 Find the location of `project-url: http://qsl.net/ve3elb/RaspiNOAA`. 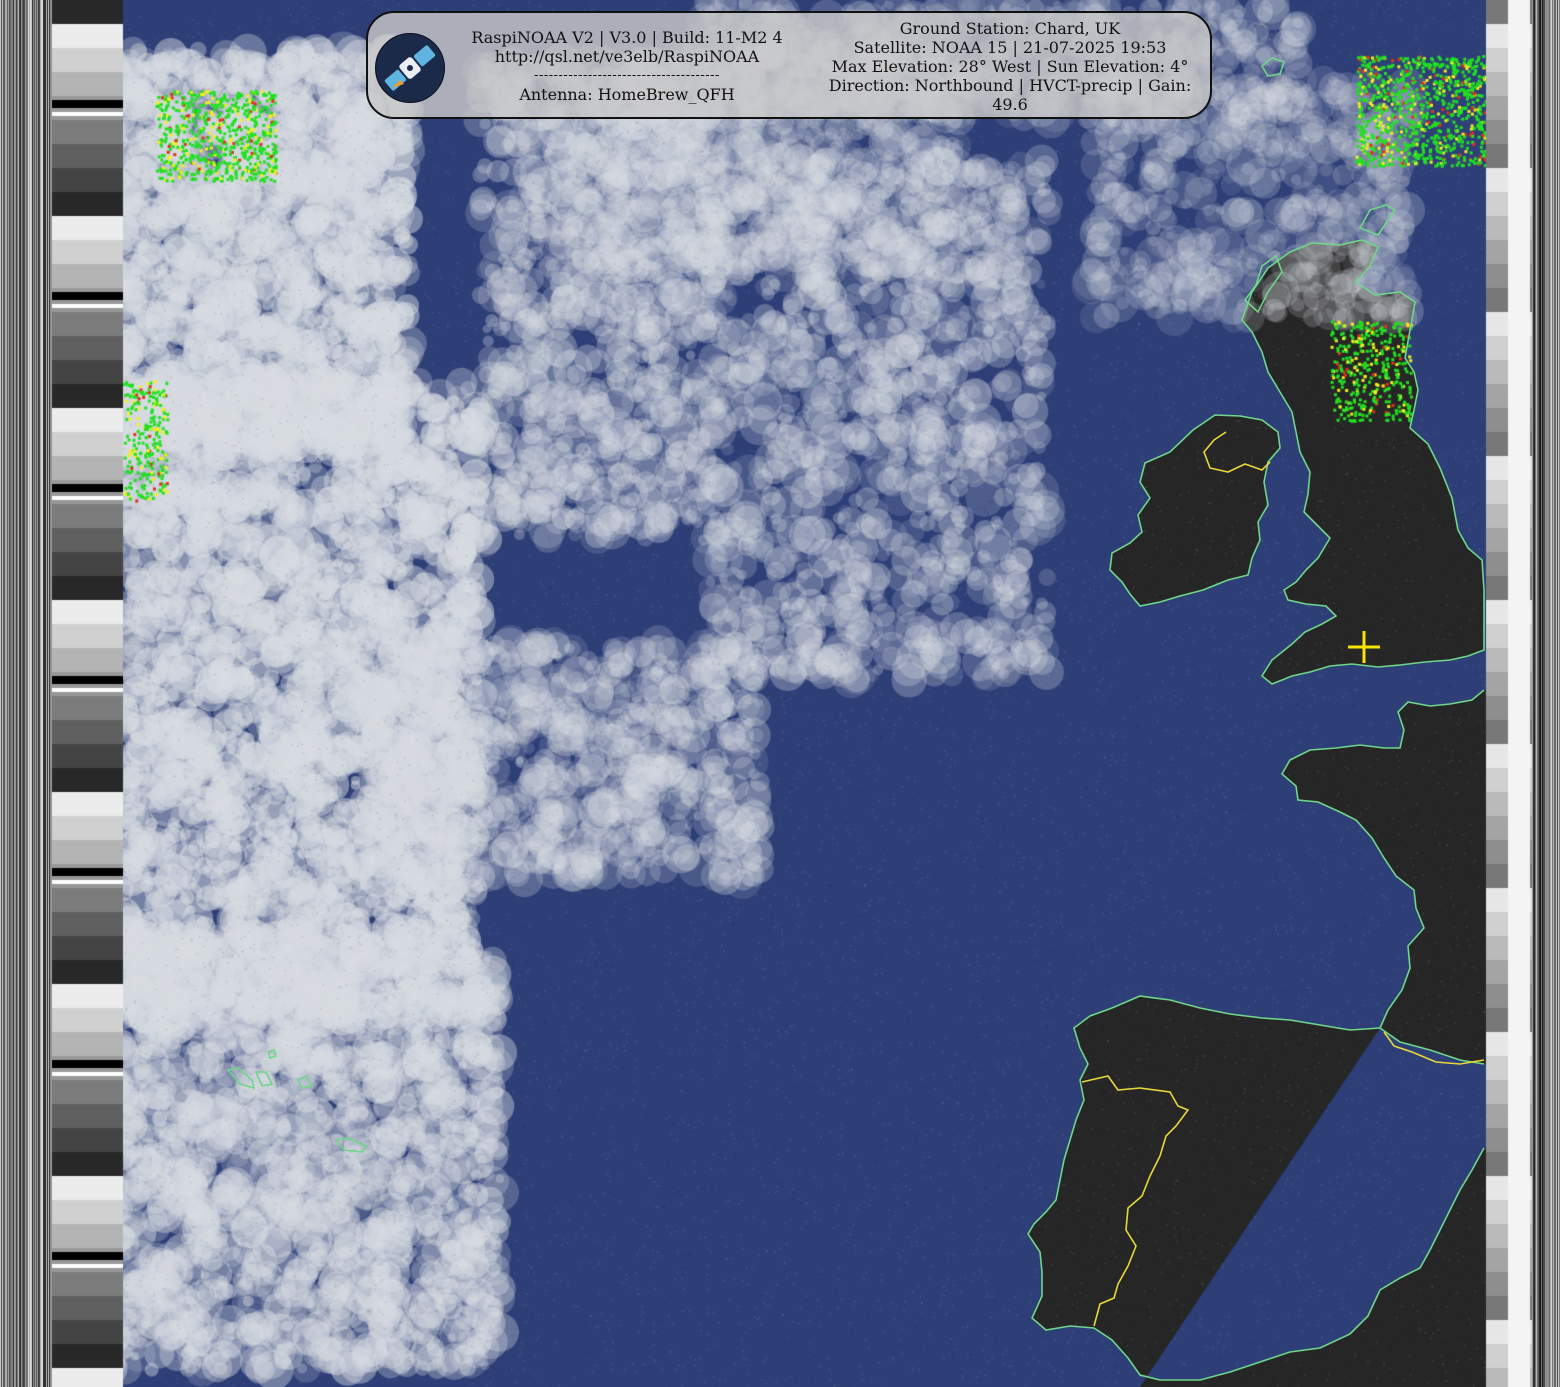

project-url: http://qsl.net/ve3elb/RaspiNOAA is located at coordinates (627, 56).